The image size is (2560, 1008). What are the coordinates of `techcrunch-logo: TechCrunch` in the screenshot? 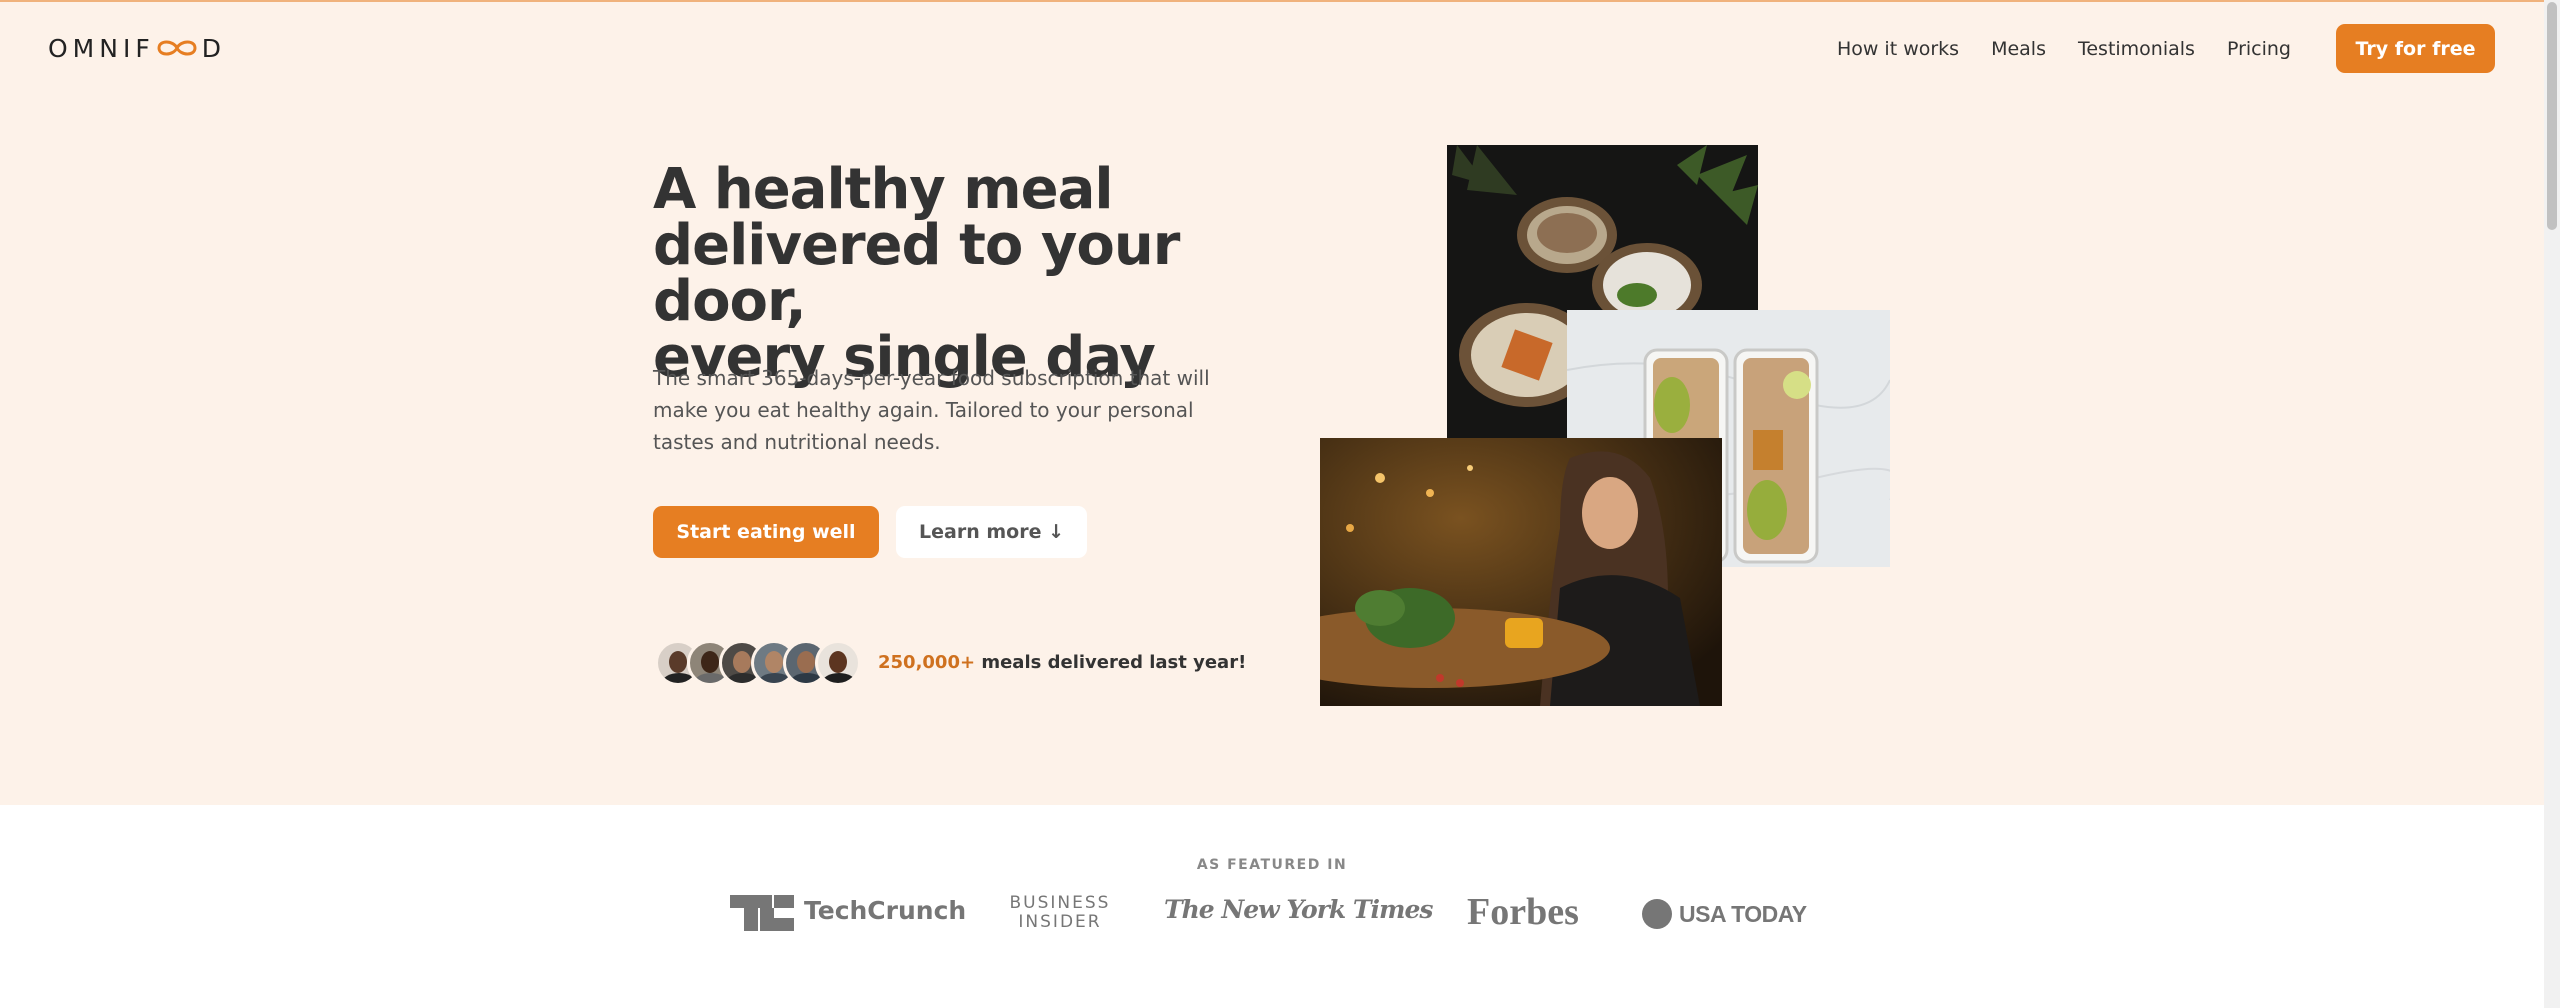 It's located at (848, 913).